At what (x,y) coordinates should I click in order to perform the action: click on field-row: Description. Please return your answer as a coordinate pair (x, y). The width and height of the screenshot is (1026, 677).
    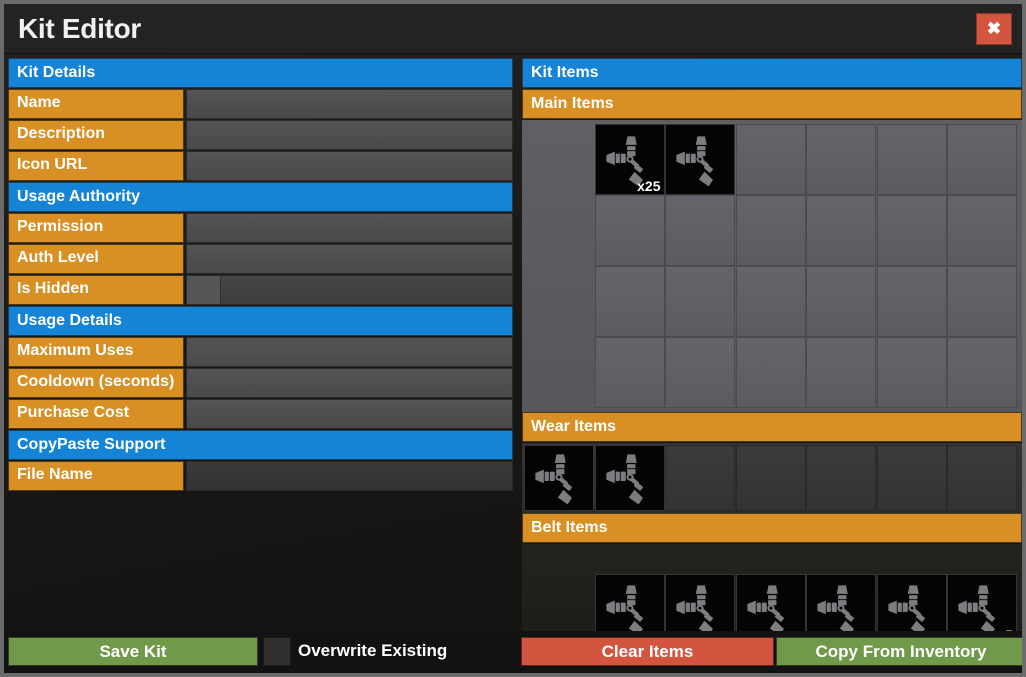
    Looking at the image, I should click on (260, 135).